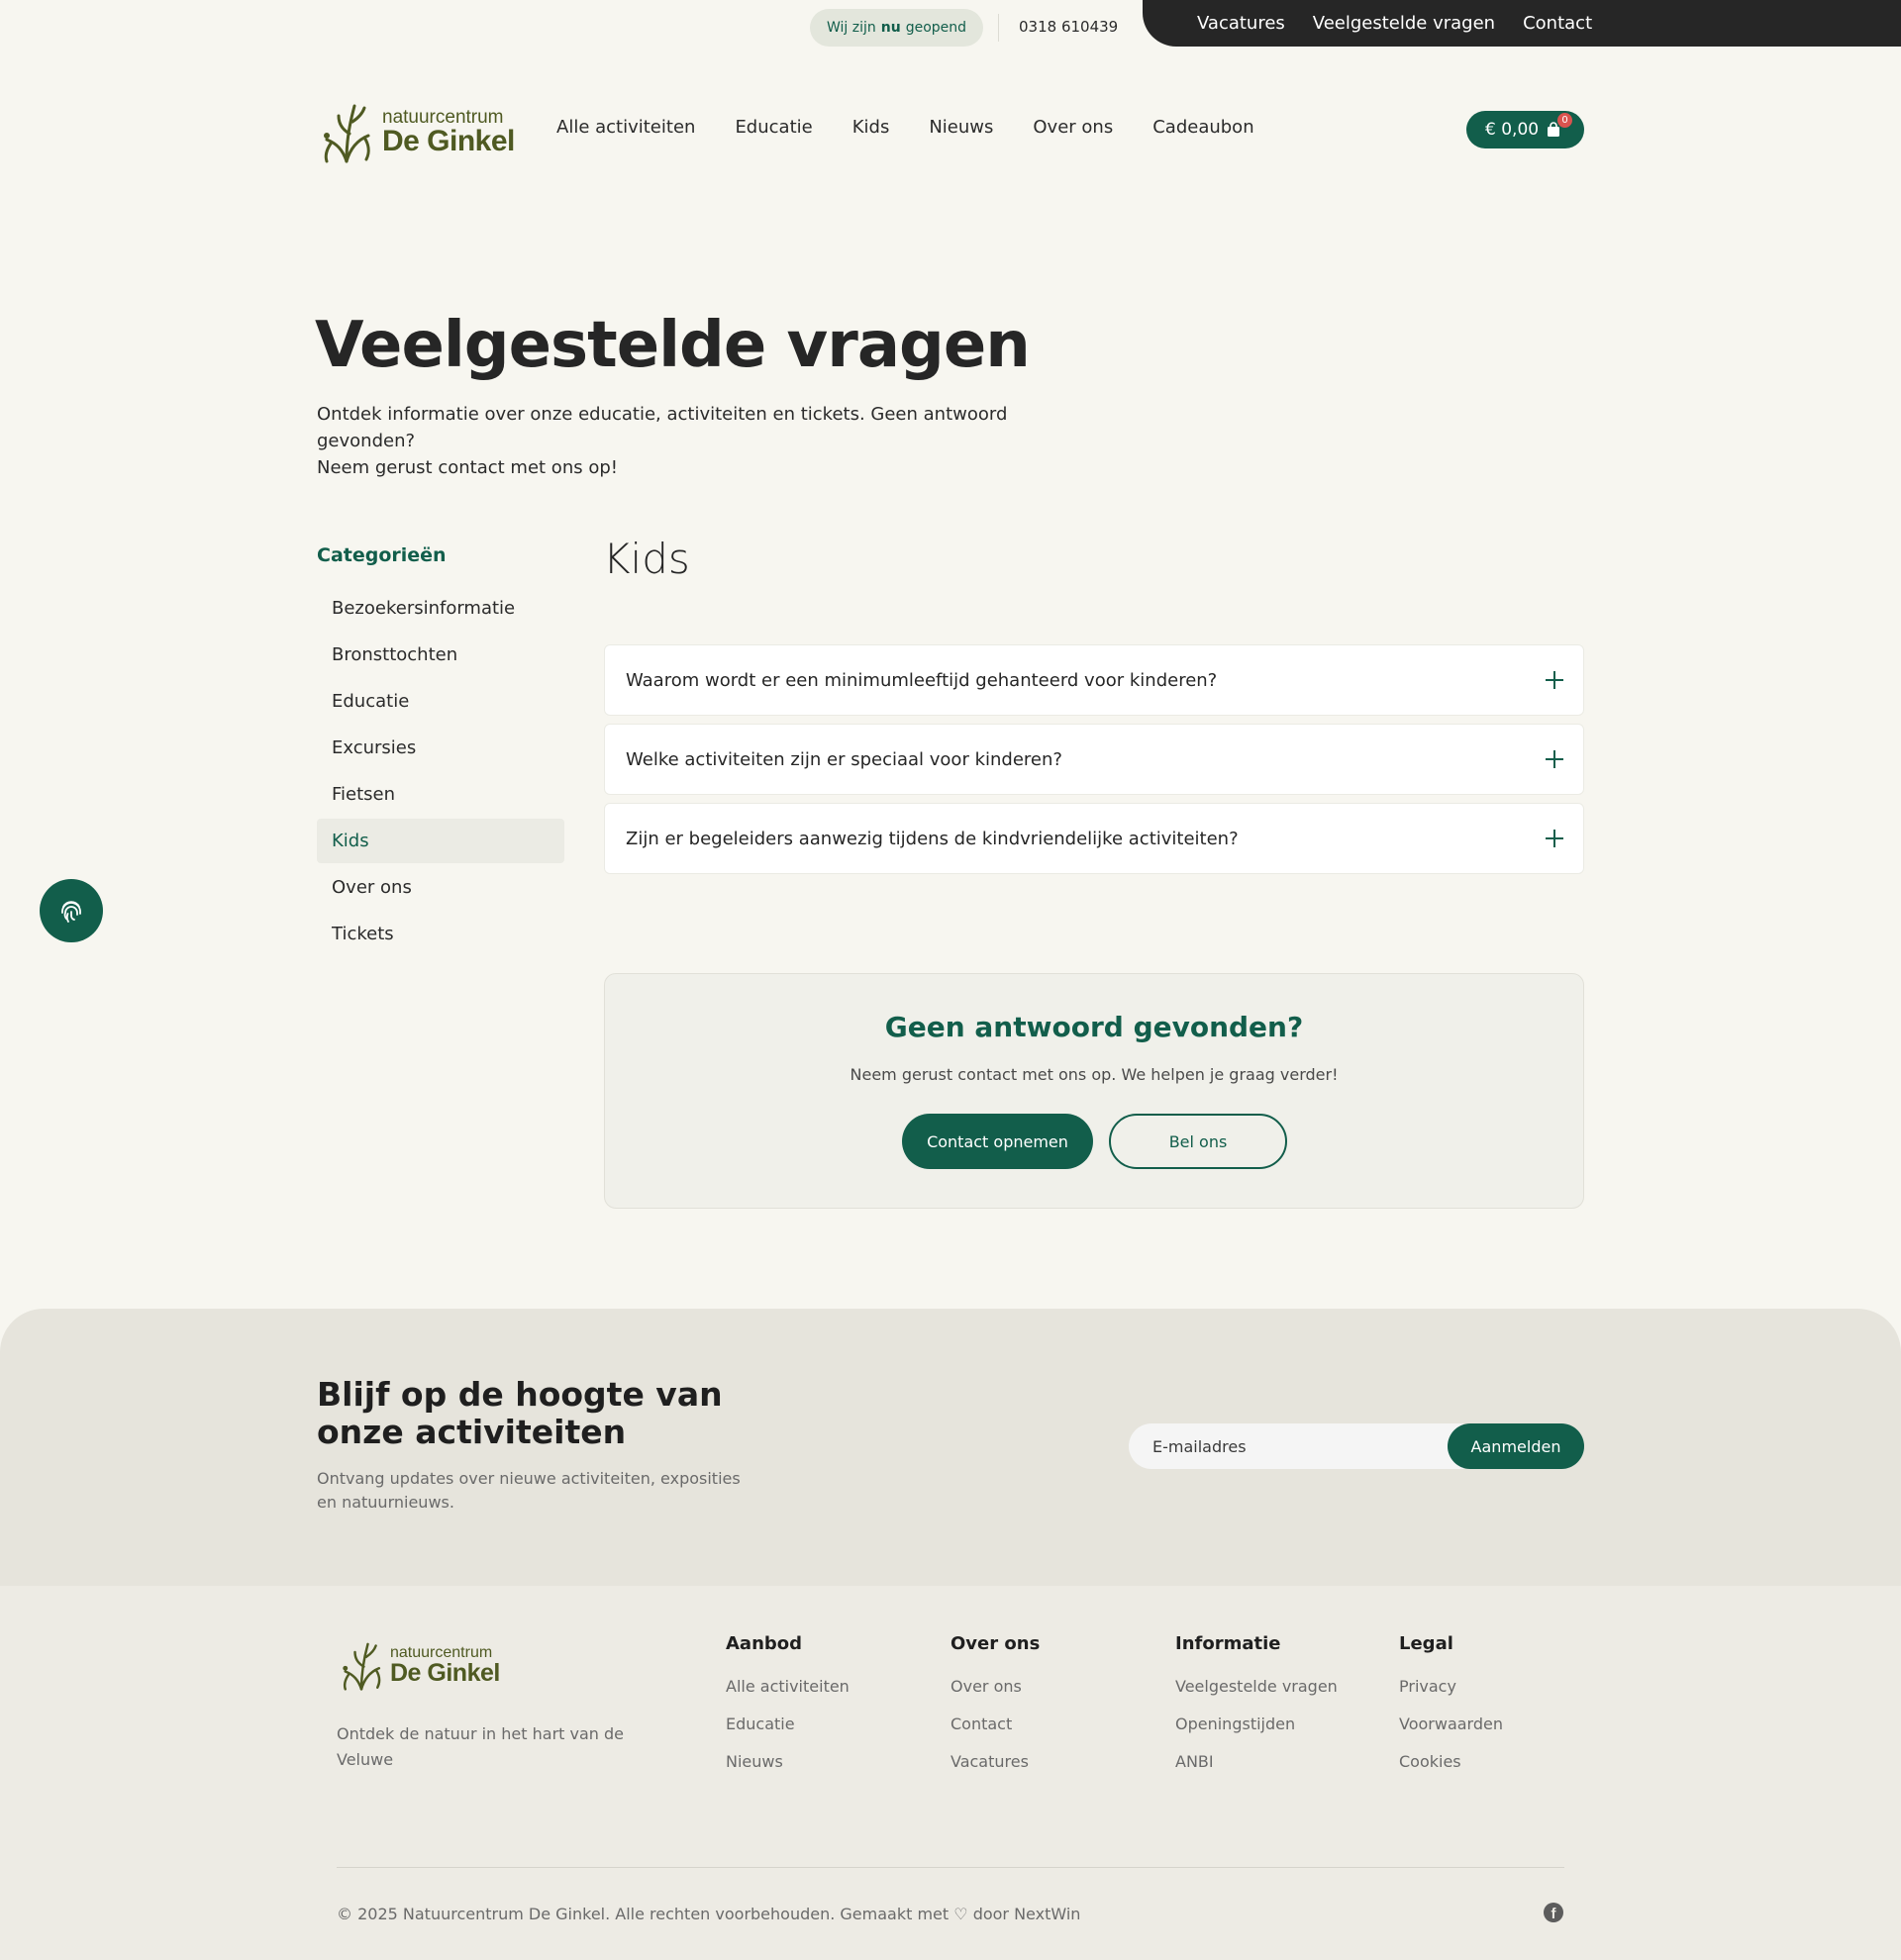 The height and width of the screenshot is (1960, 1901). What do you see at coordinates (1553, 1912) in the screenshot?
I see `facebook-icon: f` at bounding box center [1553, 1912].